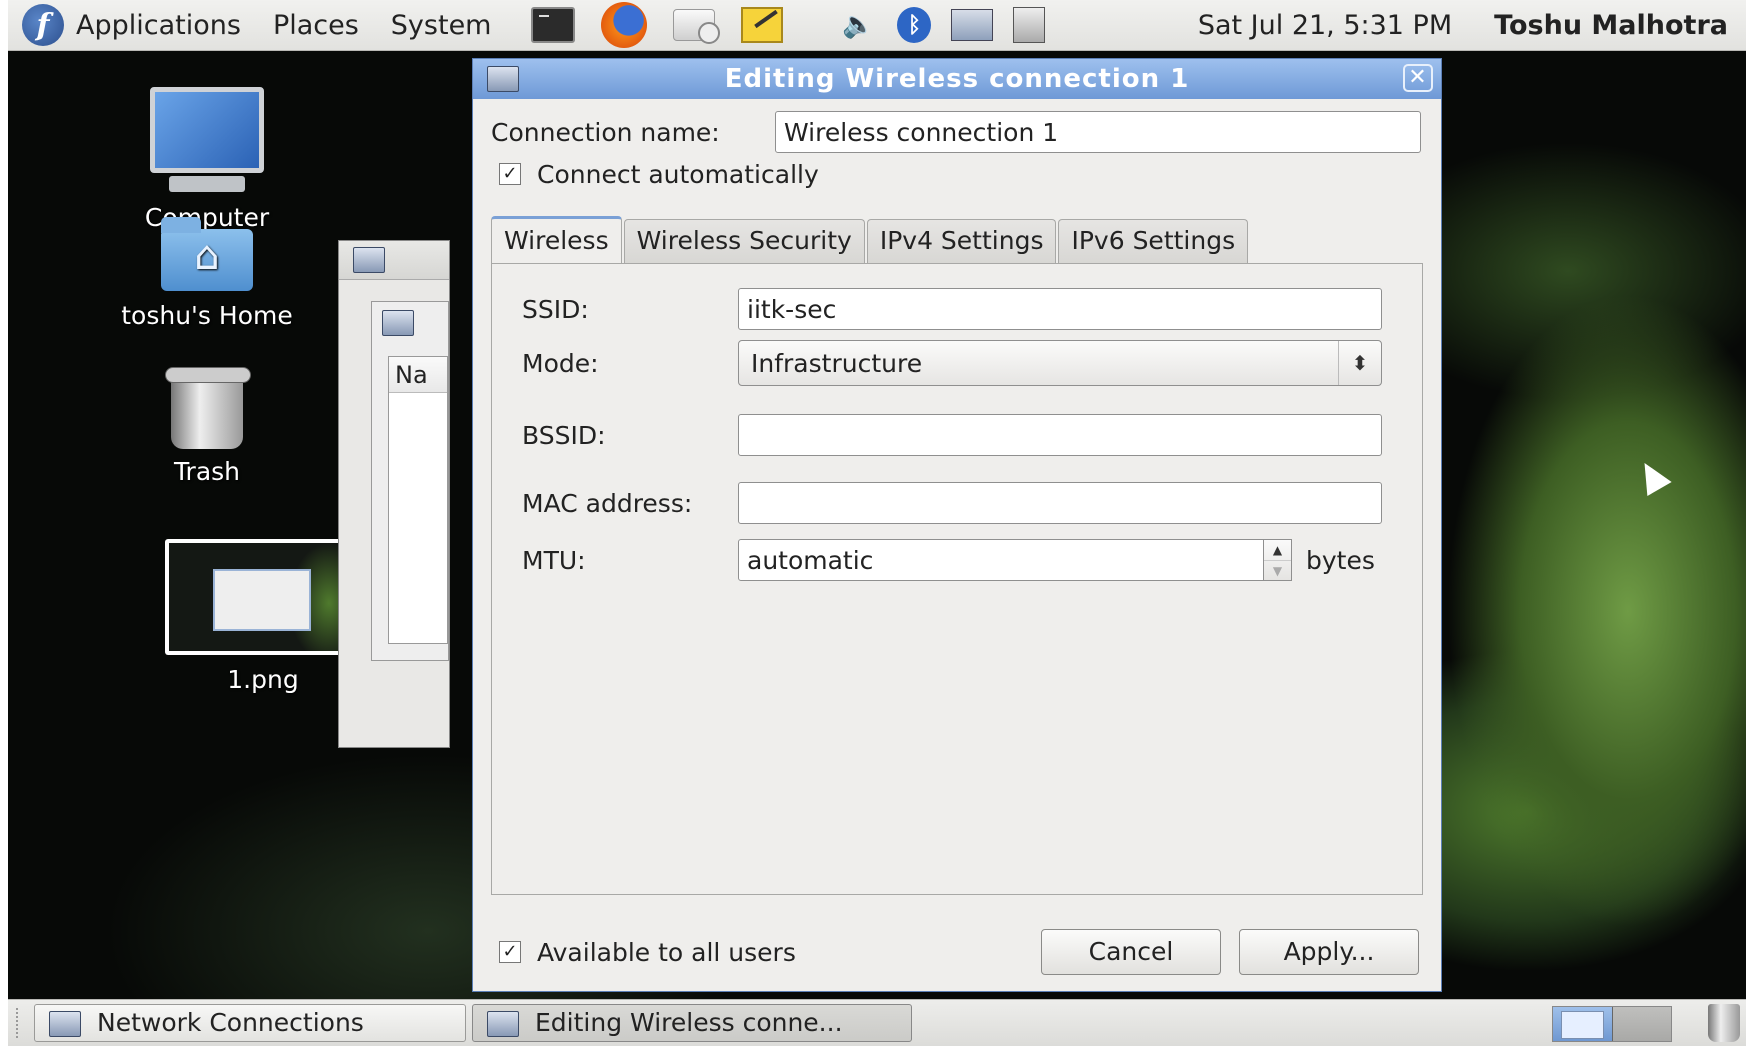 This screenshot has width=1754, height=1046. I want to click on tab-ipv6-settings: IPv6 Settings, so click(1153, 241).